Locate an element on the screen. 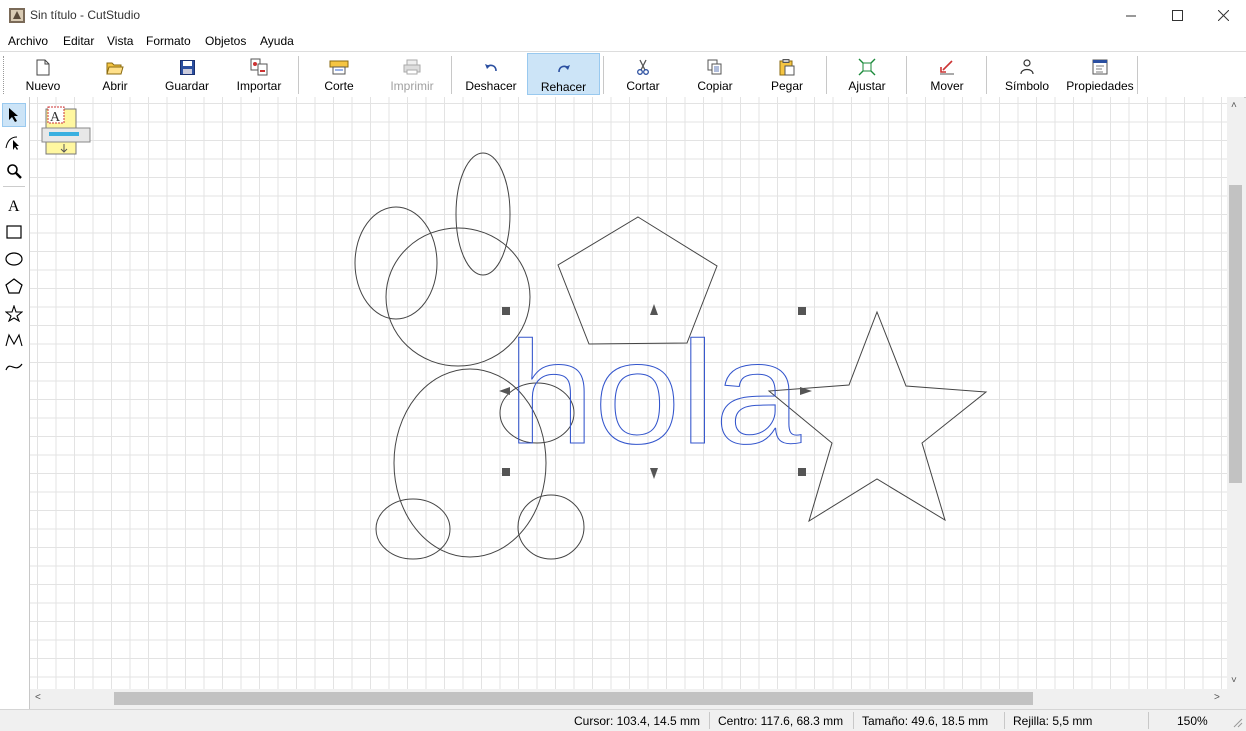 The height and width of the screenshot is (731, 1246). copiar-button: Copiar is located at coordinates (715, 74).